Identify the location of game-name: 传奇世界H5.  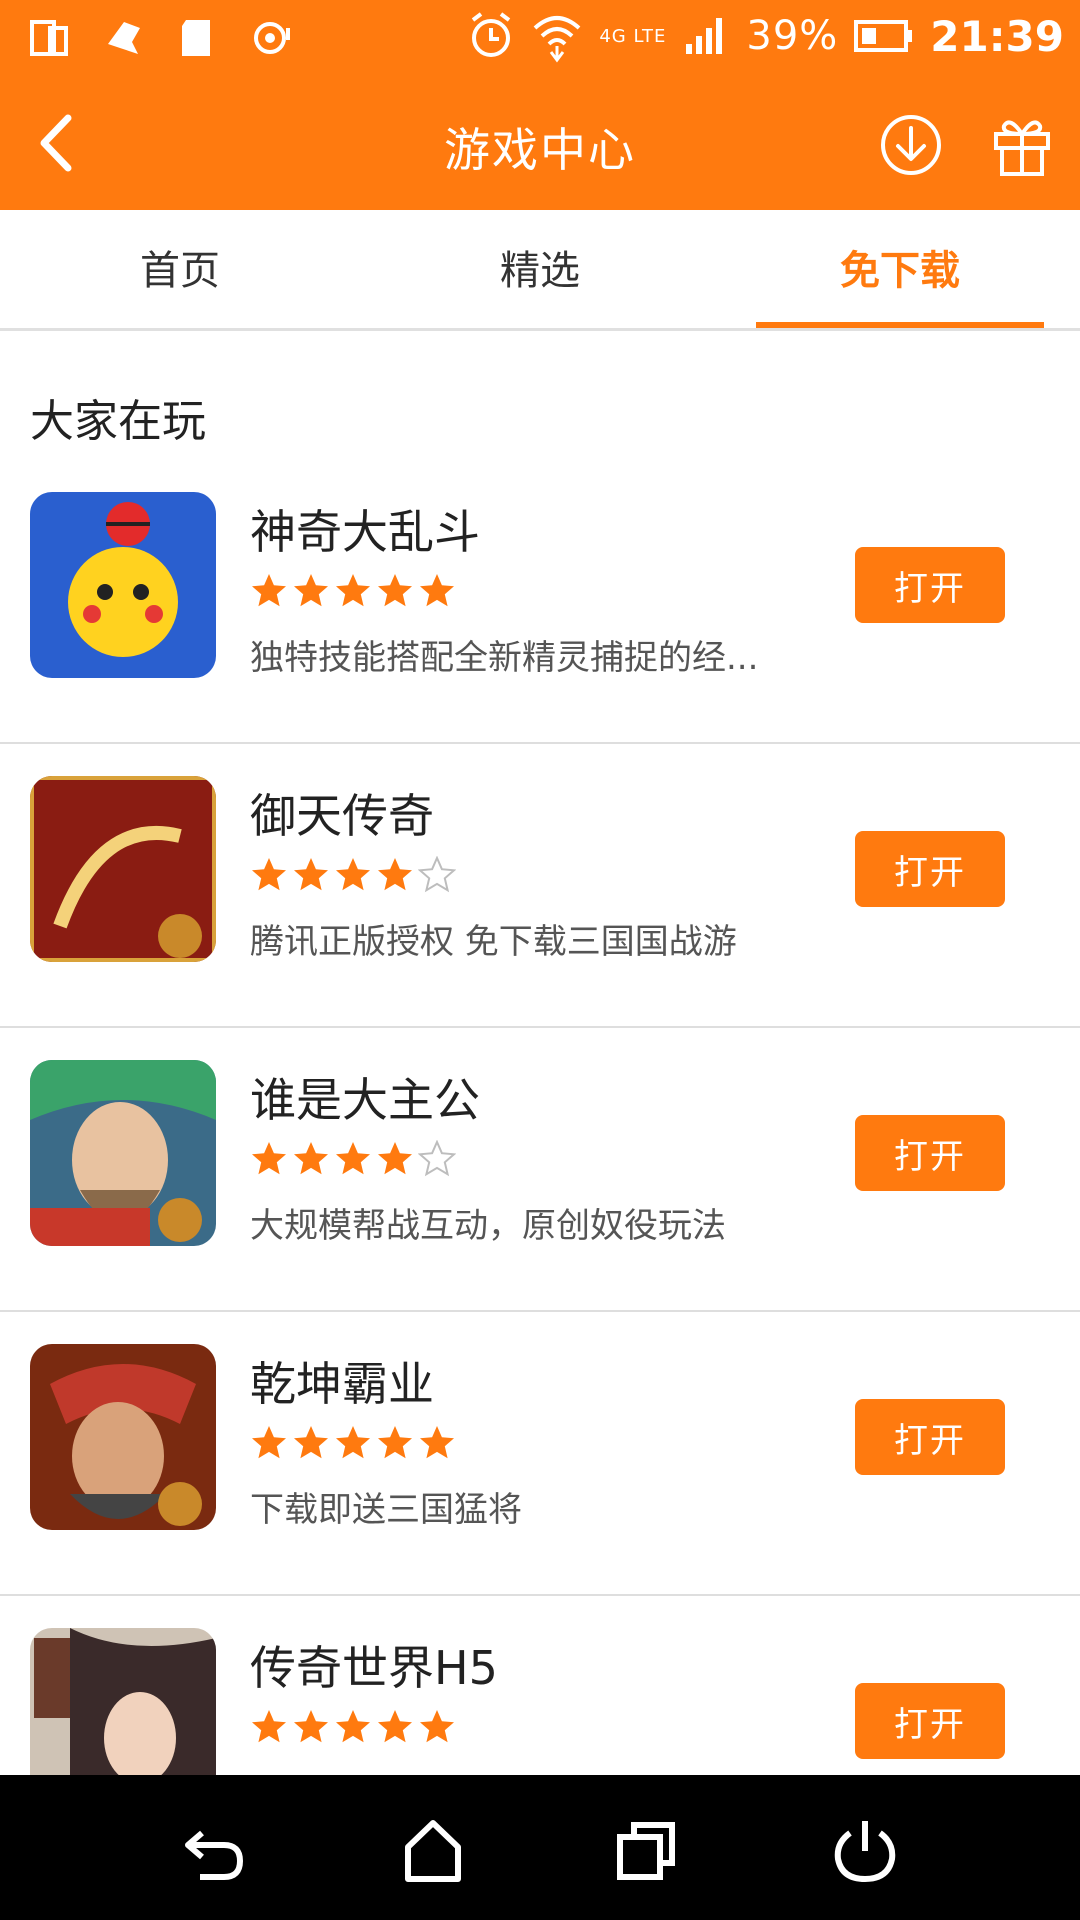
(374, 1668).